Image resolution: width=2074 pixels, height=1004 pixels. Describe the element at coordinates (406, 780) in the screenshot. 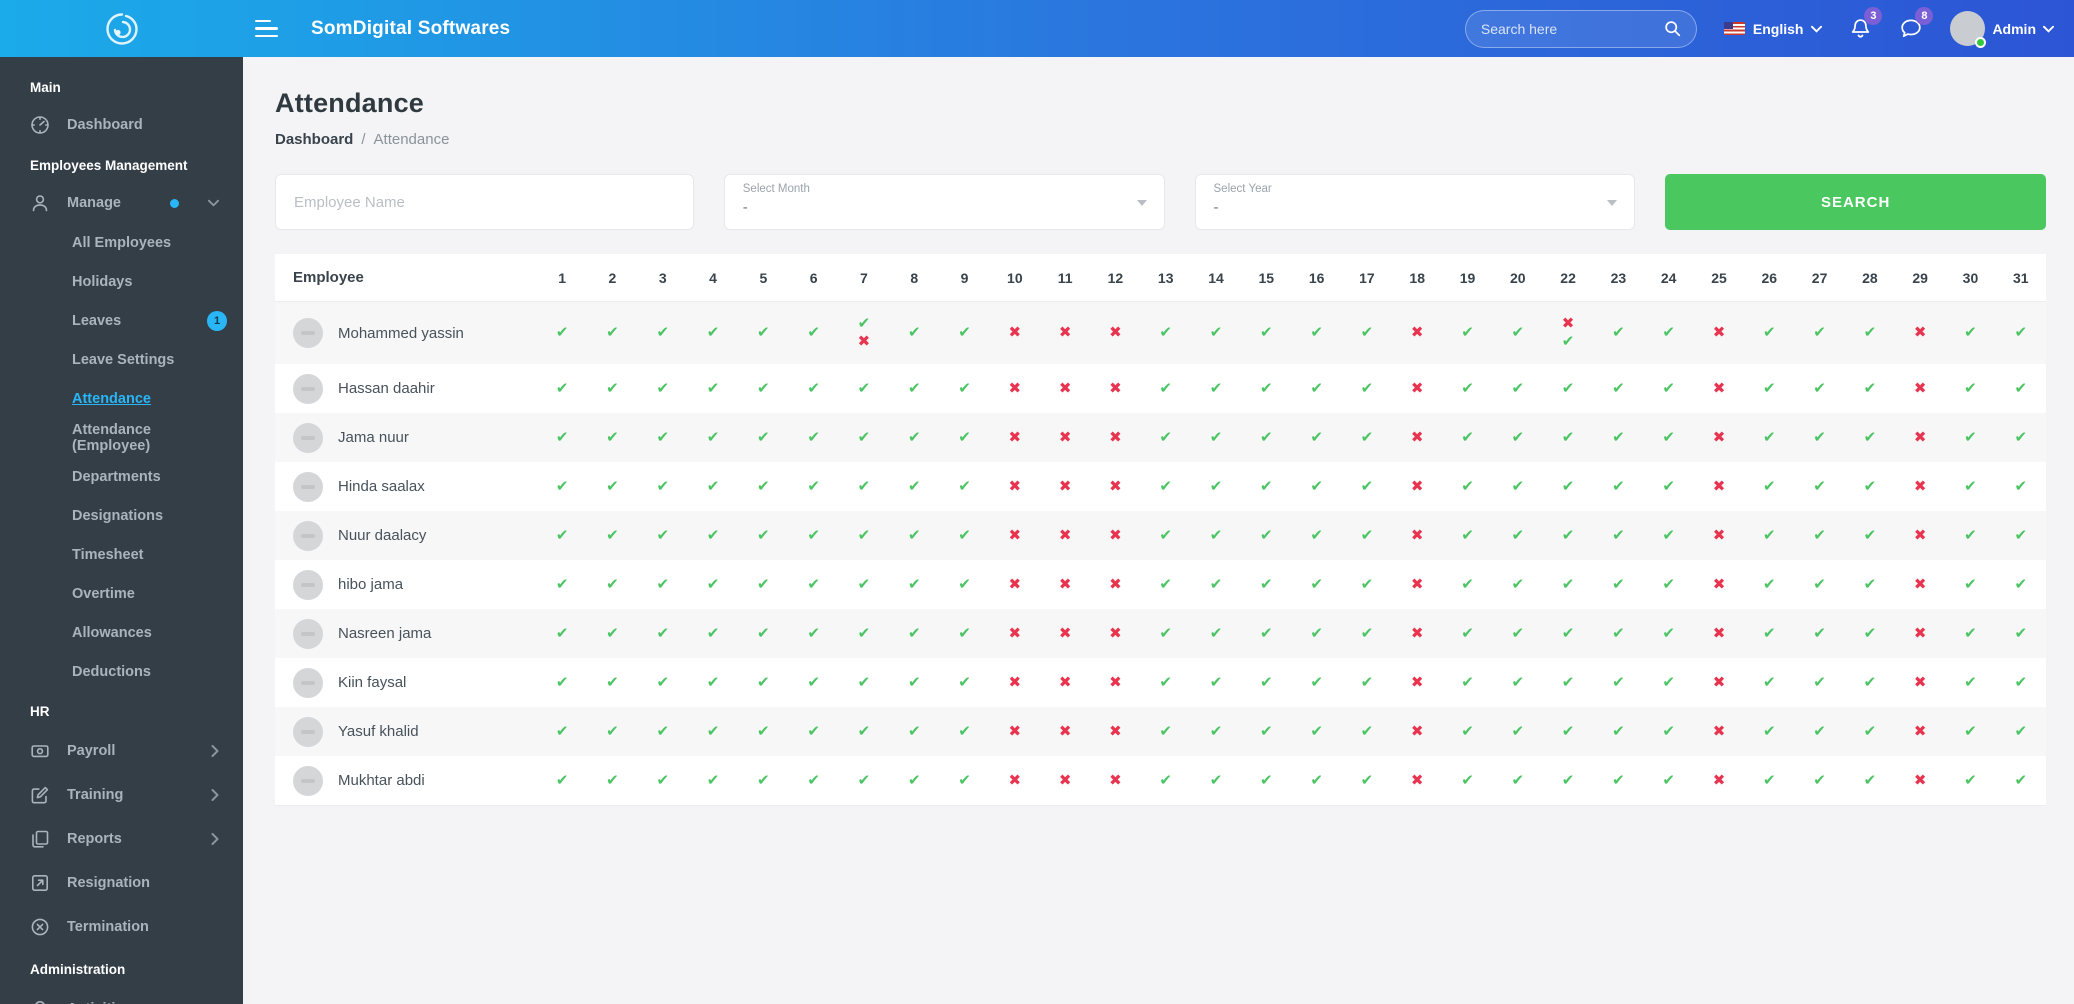

I see `employee-cell: Mukhtar abdi` at that location.